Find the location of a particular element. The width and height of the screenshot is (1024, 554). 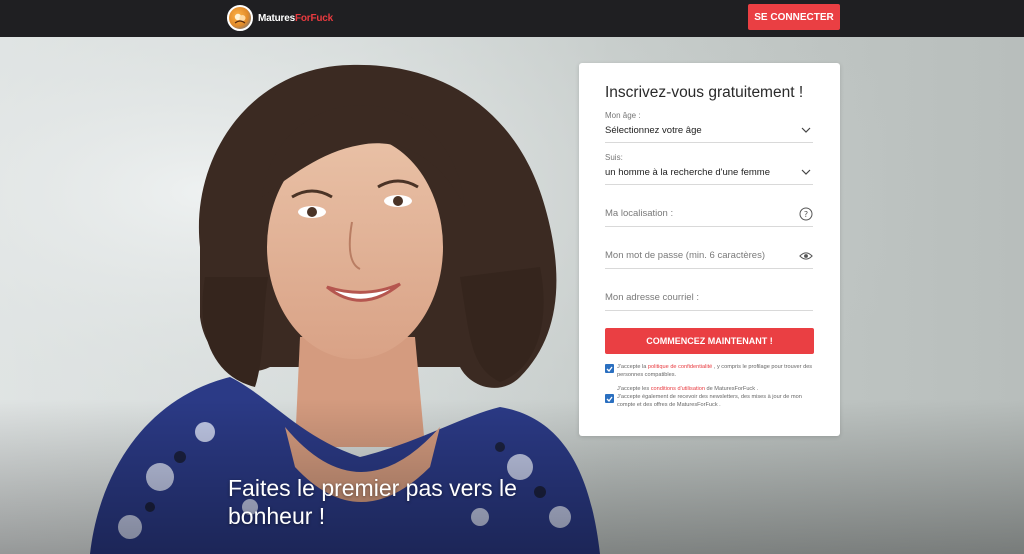

password-input: Mon mot de passe (min. 6 caractères) is located at coordinates (709, 256).